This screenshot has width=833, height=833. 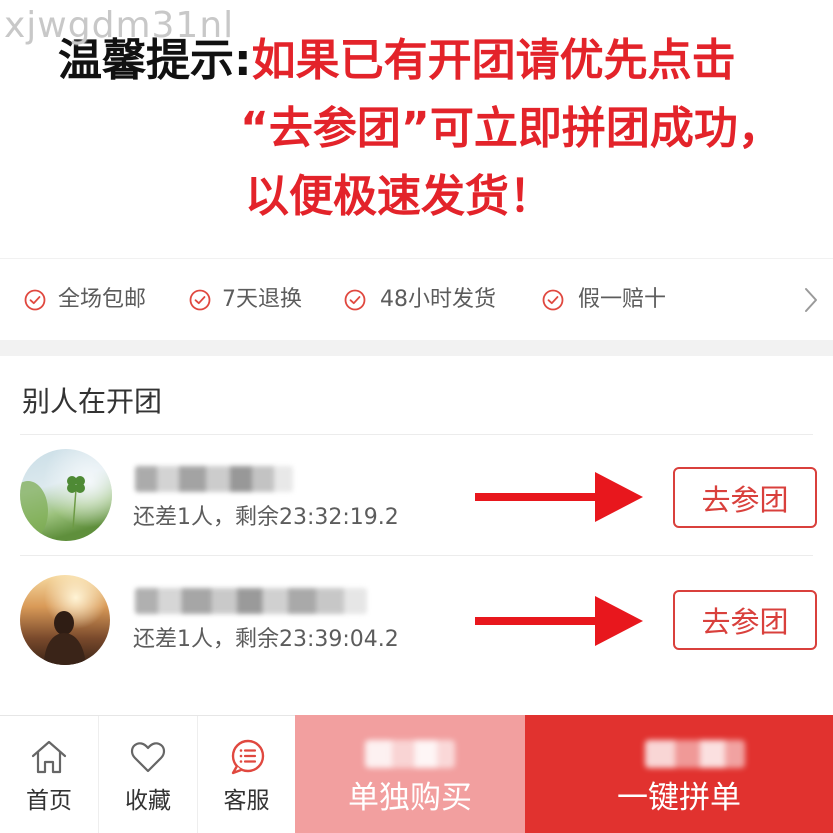 I want to click on buy-alone-label: 单独购买, so click(x=410, y=798).